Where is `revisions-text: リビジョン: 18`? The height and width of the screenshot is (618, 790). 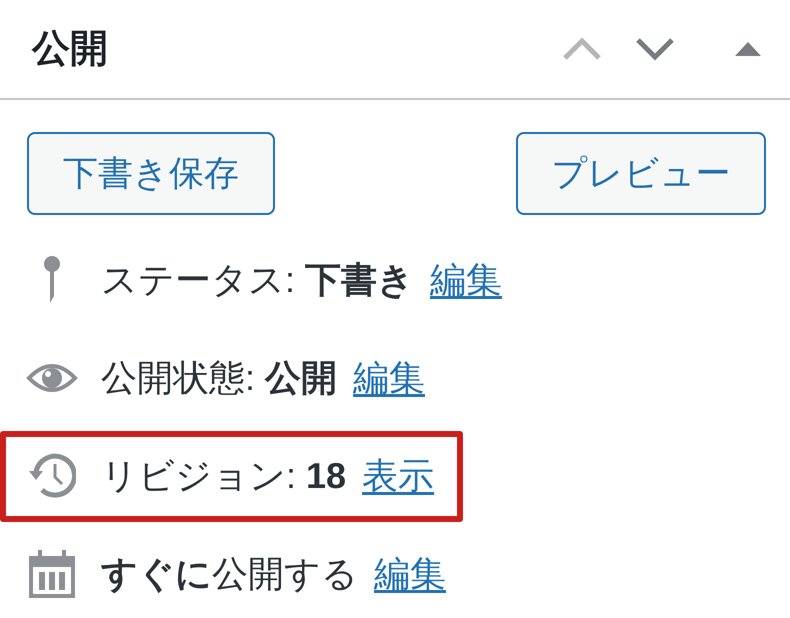 revisions-text: リビジョン: 18 is located at coordinates (223, 476).